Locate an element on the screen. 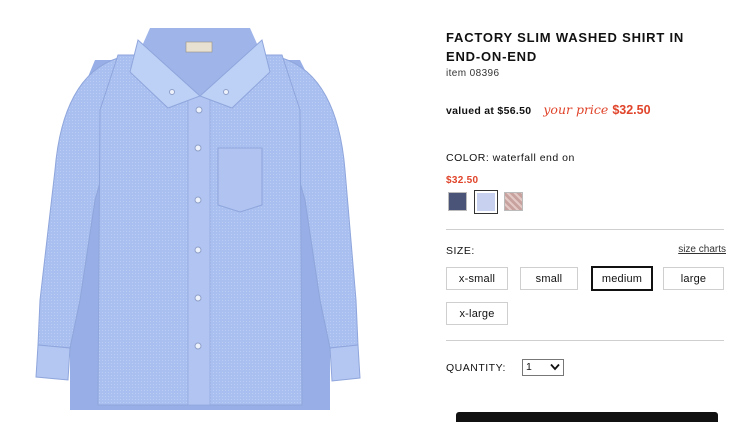  size-option-large: large is located at coordinates (693, 278).